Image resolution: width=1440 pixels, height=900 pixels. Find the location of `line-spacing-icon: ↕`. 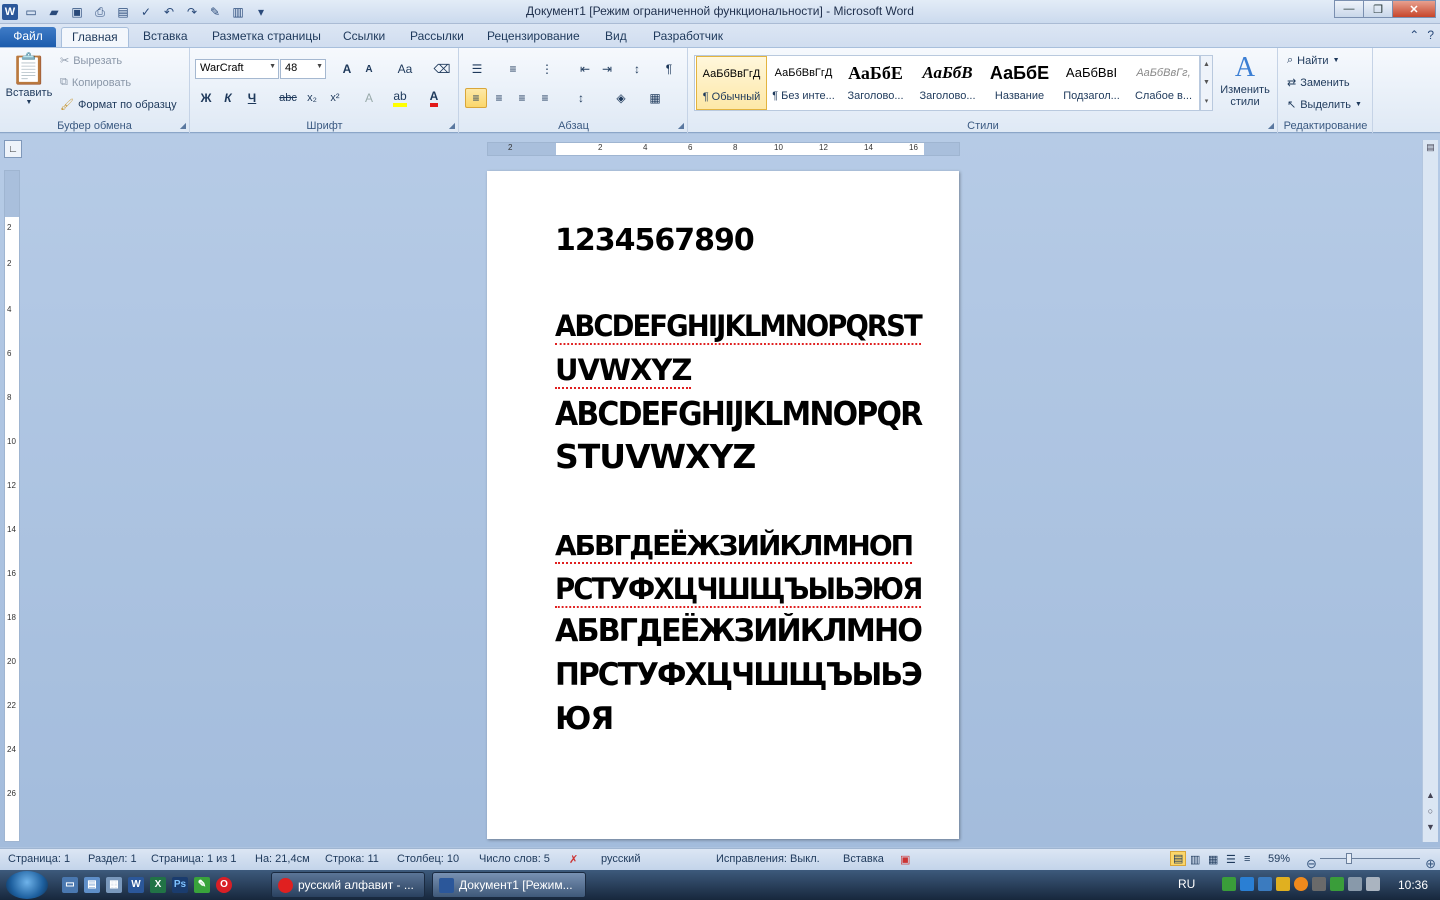

line-spacing-icon: ↕ is located at coordinates (581, 98).